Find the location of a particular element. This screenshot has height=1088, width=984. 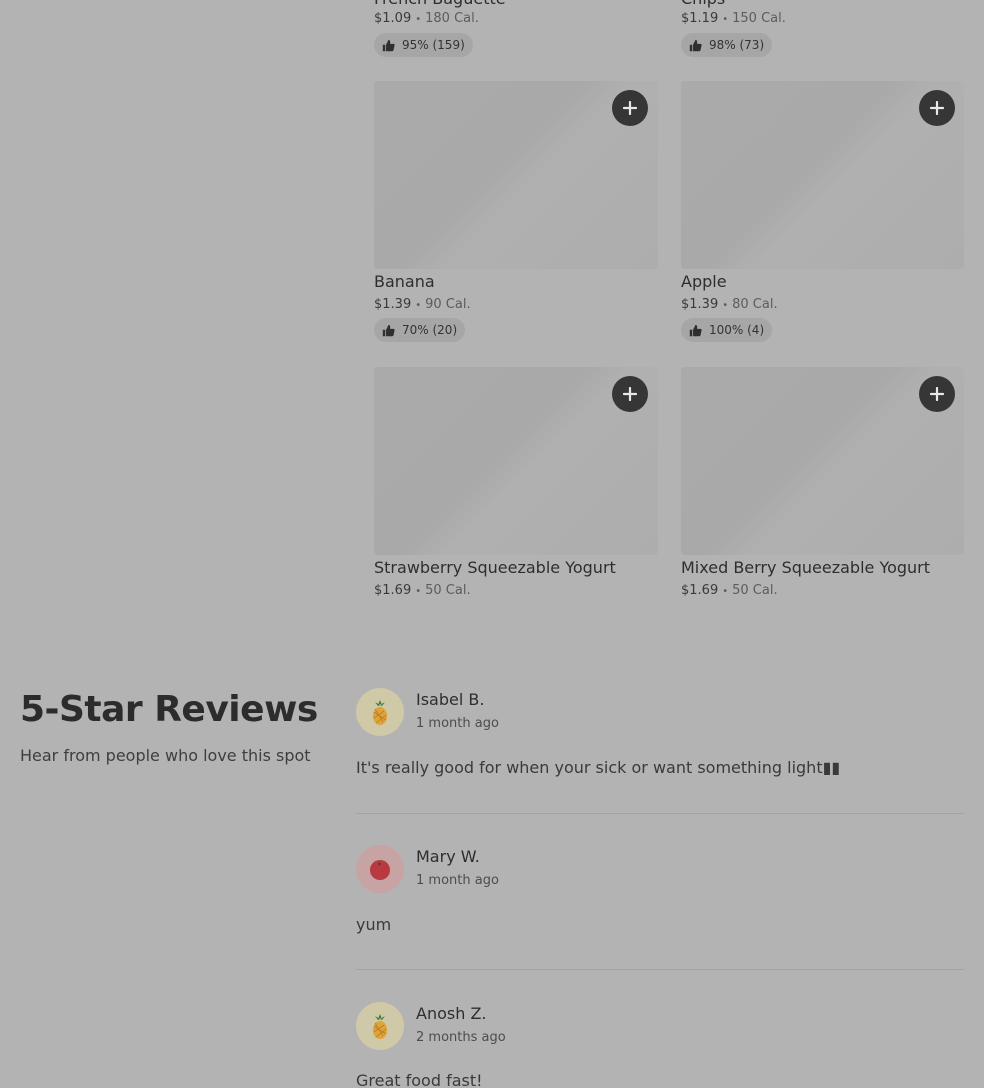

product-price: $1.19 is located at coordinates (700, 18).